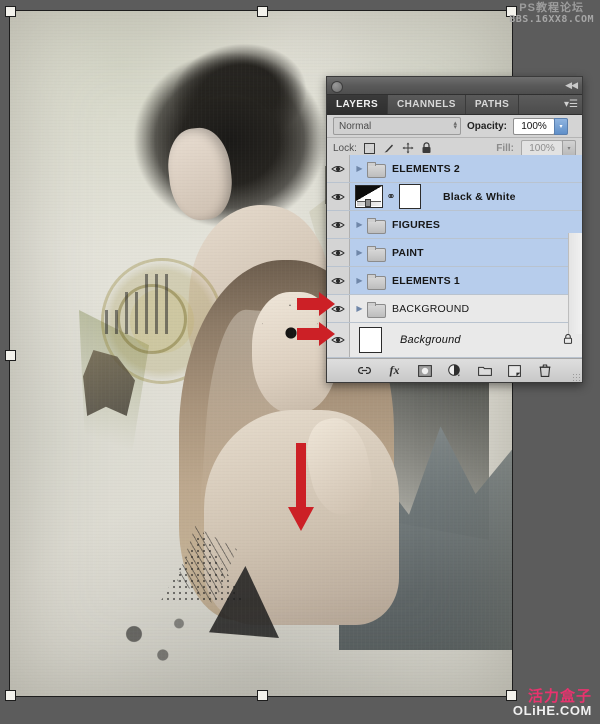 Image resolution: width=600 pixels, height=724 pixels. Describe the element at coordinates (534, 126) in the screenshot. I see `opacity-input: 100%` at that location.